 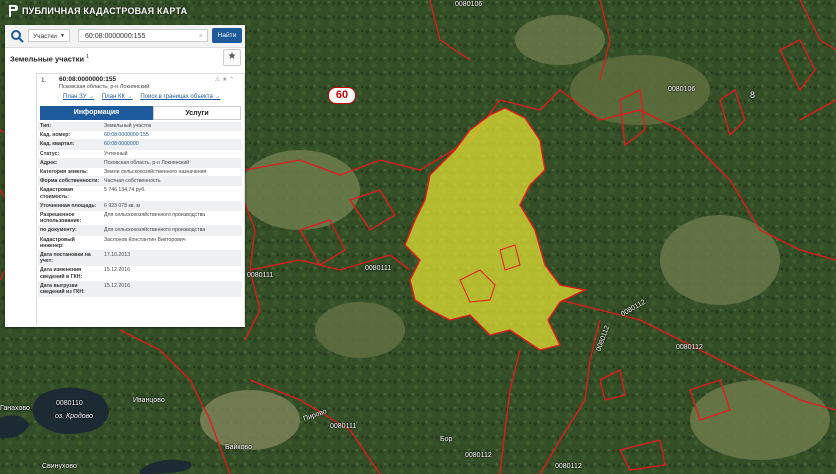 What do you see at coordinates (201, 36) in the screenshot?
I see `clear-icon: ×` at bounding box center [201, 36].